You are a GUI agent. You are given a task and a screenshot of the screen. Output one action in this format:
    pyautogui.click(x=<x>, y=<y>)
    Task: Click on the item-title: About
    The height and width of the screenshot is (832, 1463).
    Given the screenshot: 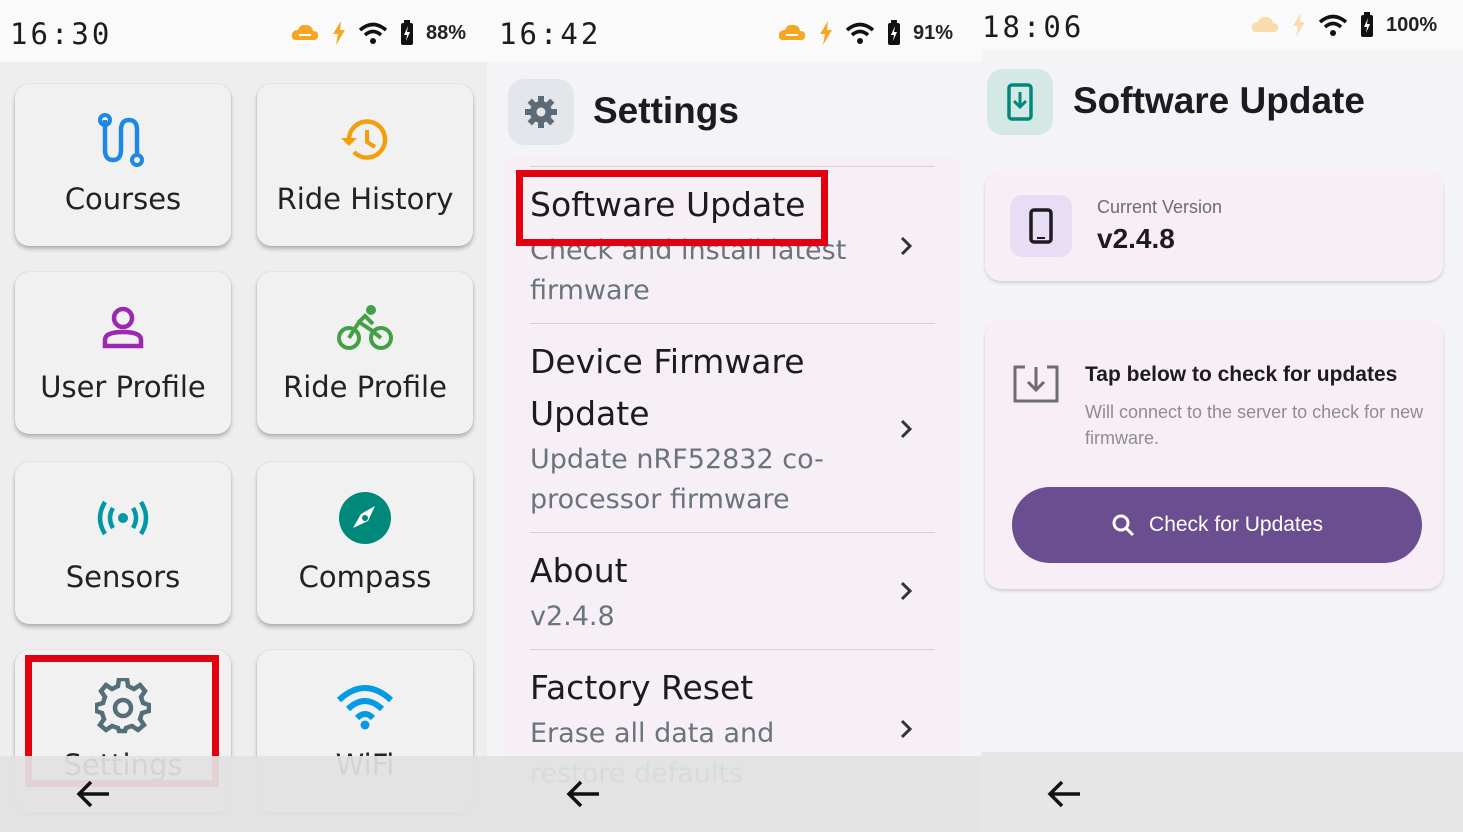 What is the action you would take?
    pyautogui.click(x=579, y=570)
    